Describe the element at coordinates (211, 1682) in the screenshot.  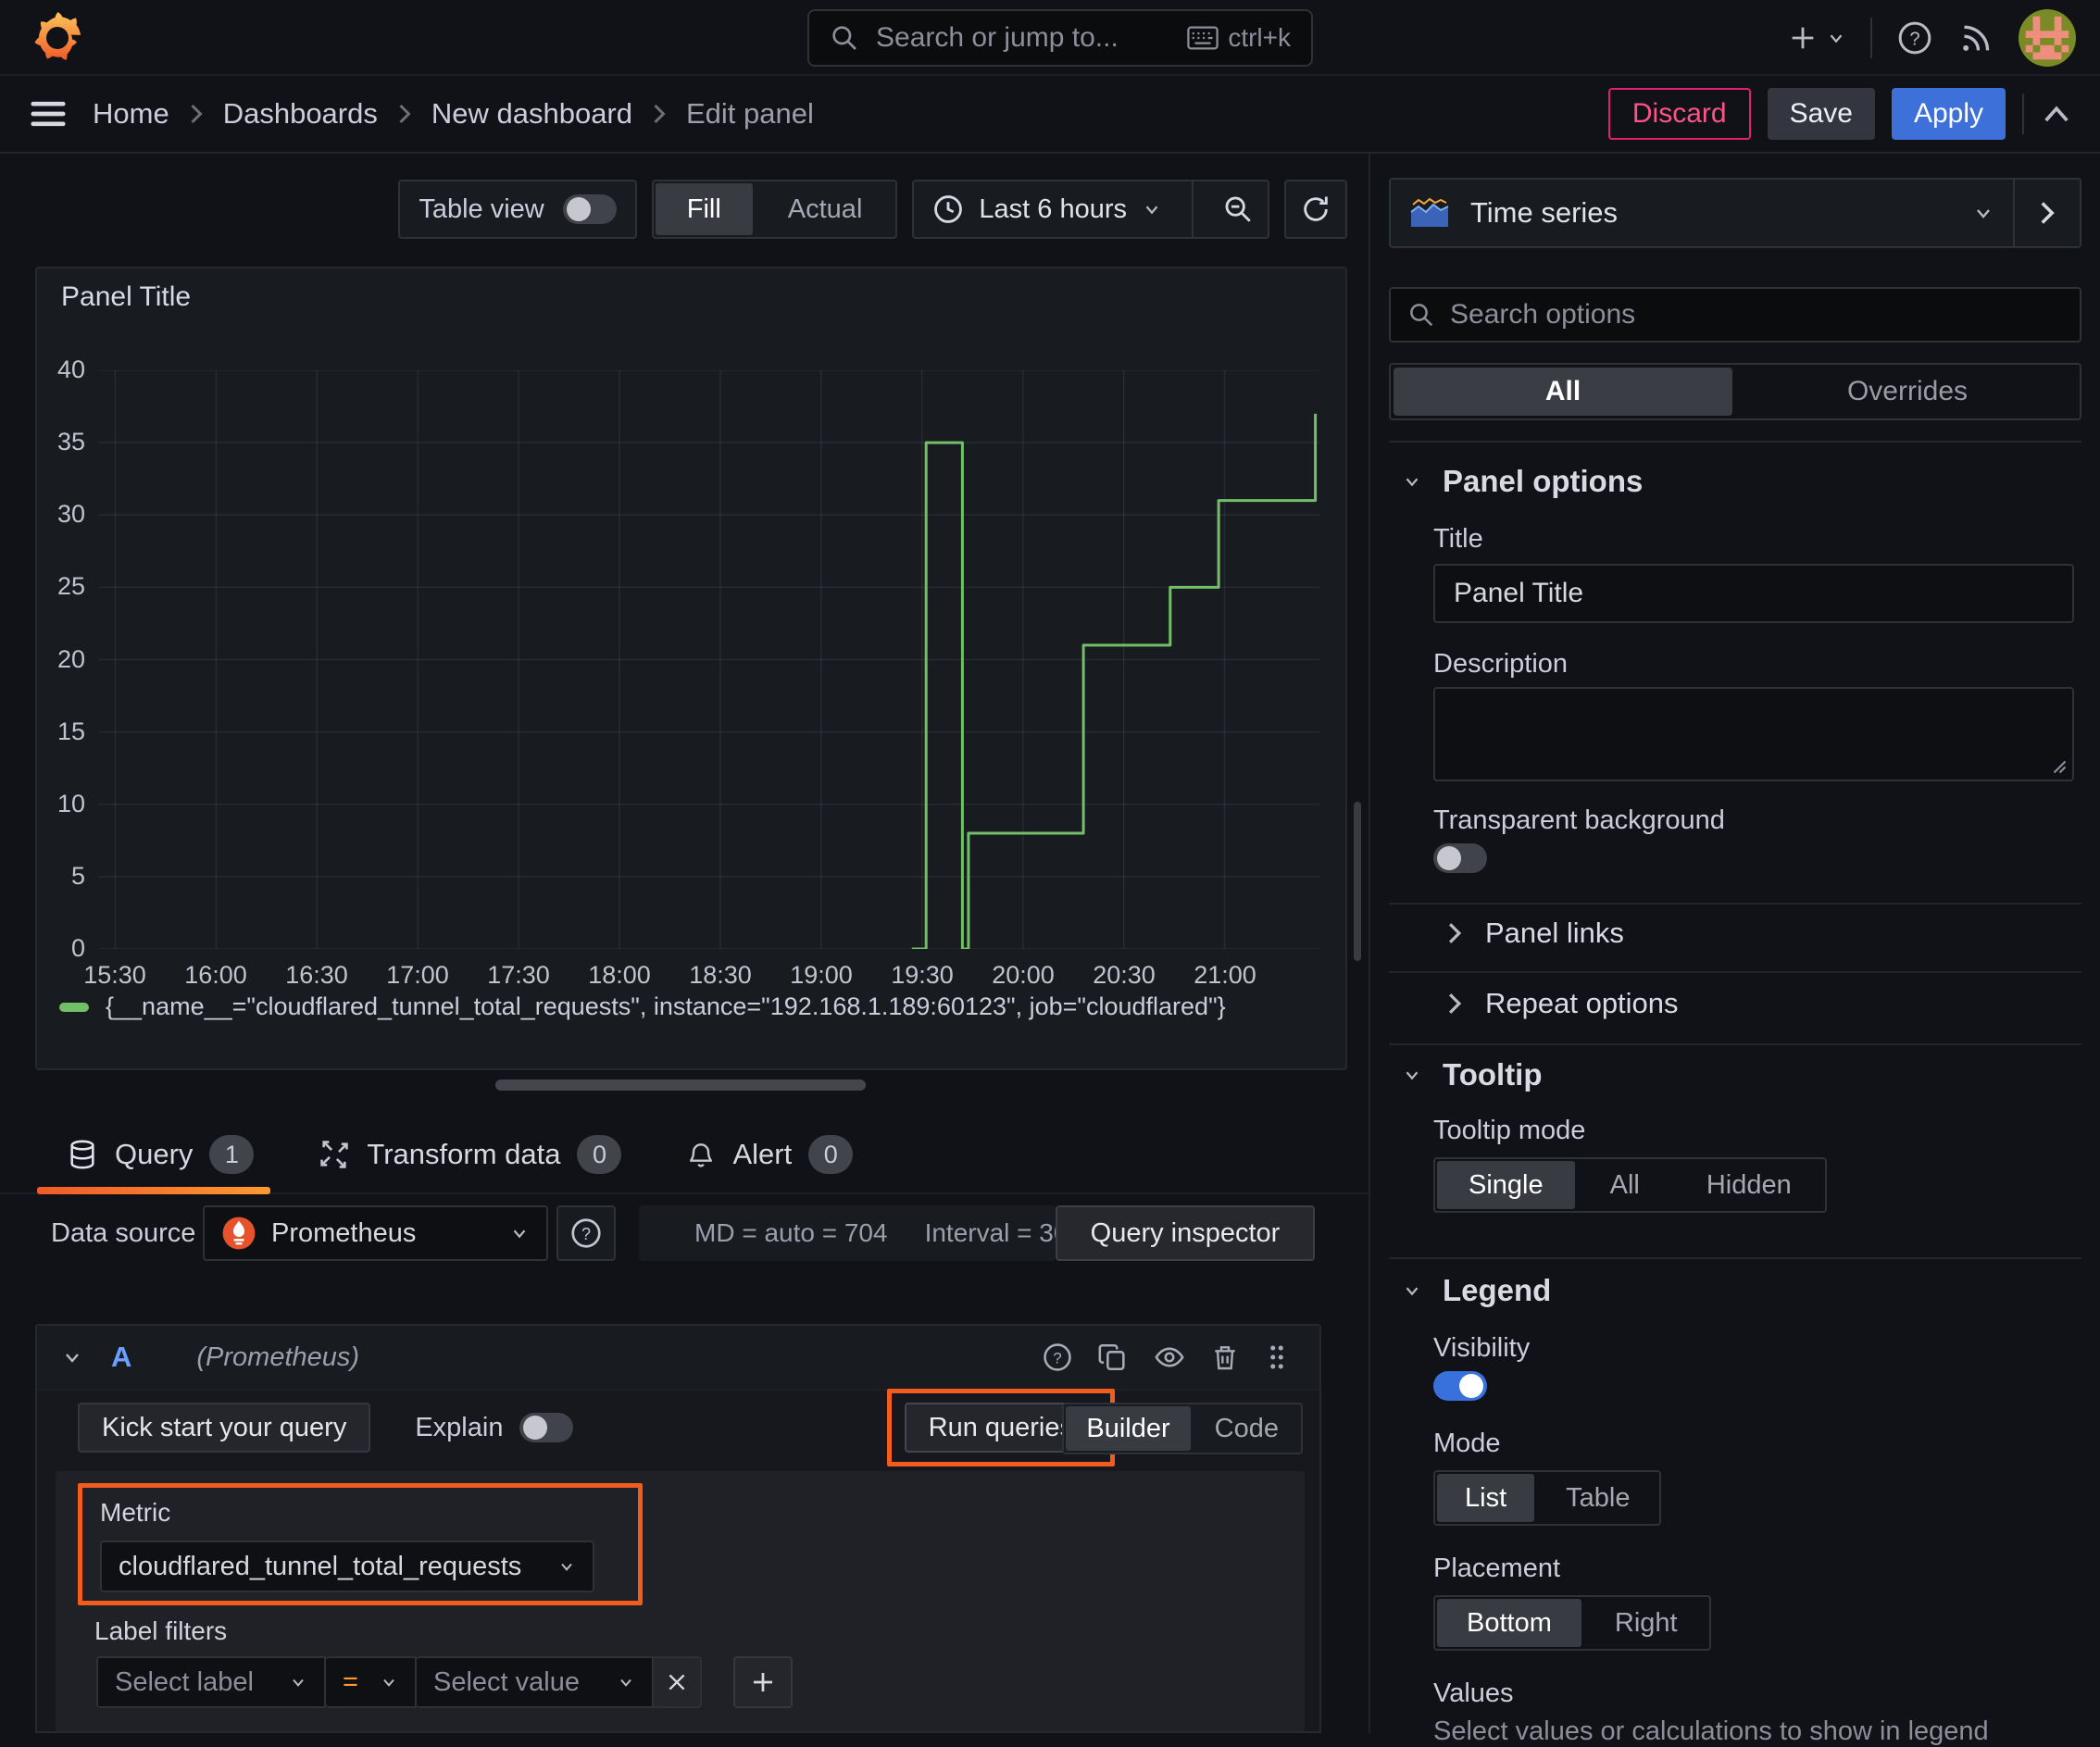
I see `select-label-dropdown: Select label` at that location.